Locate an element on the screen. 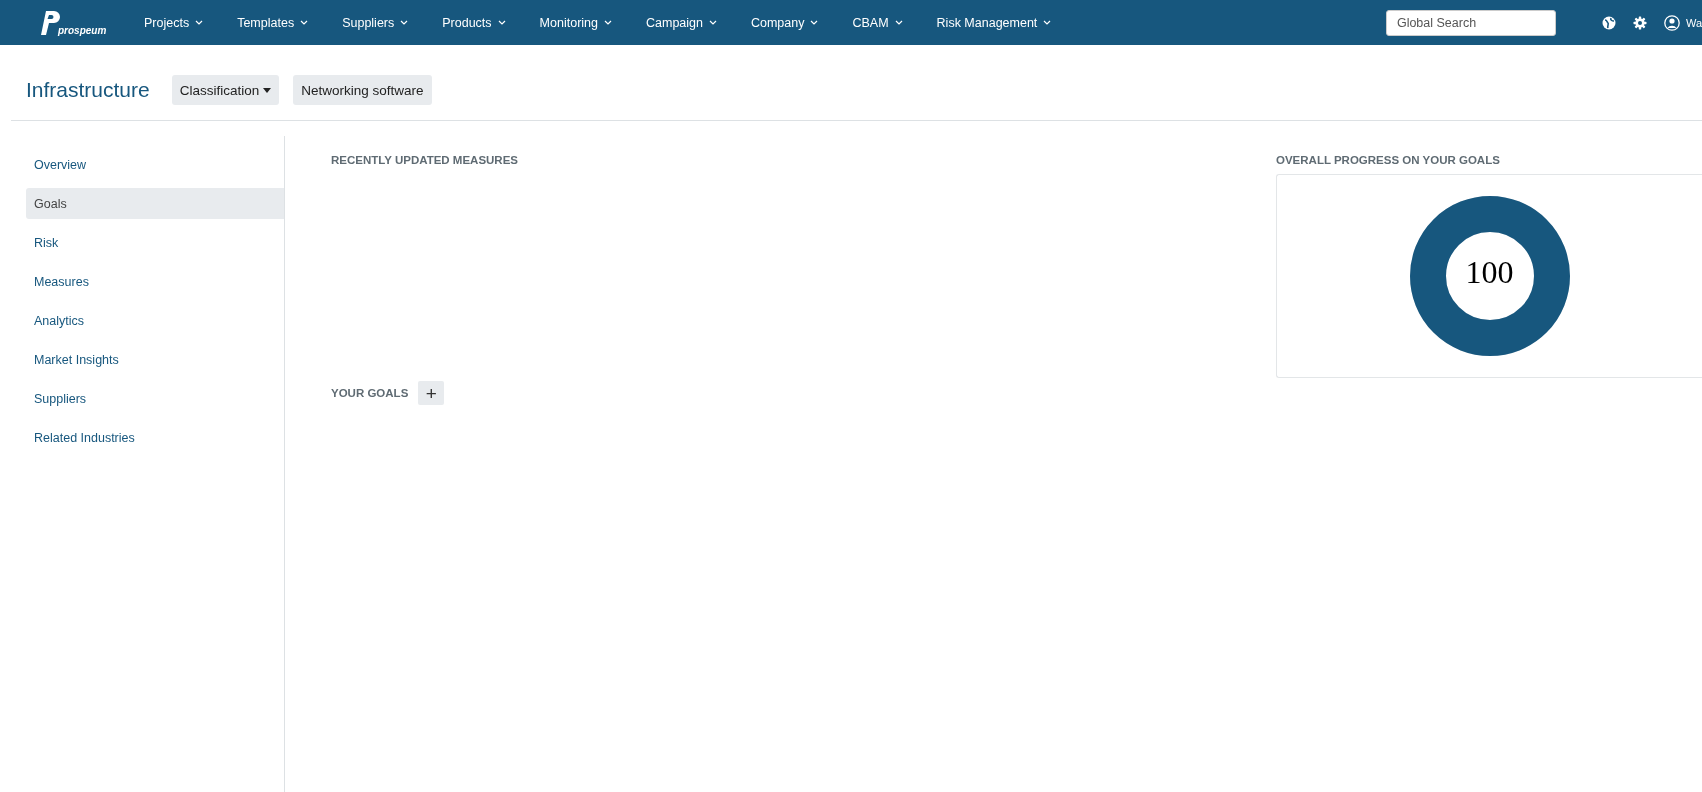 Image resolution: width=1702 pixels, height=792 pixels. sidebar-item: Risk is located at coordinates (155, 242).